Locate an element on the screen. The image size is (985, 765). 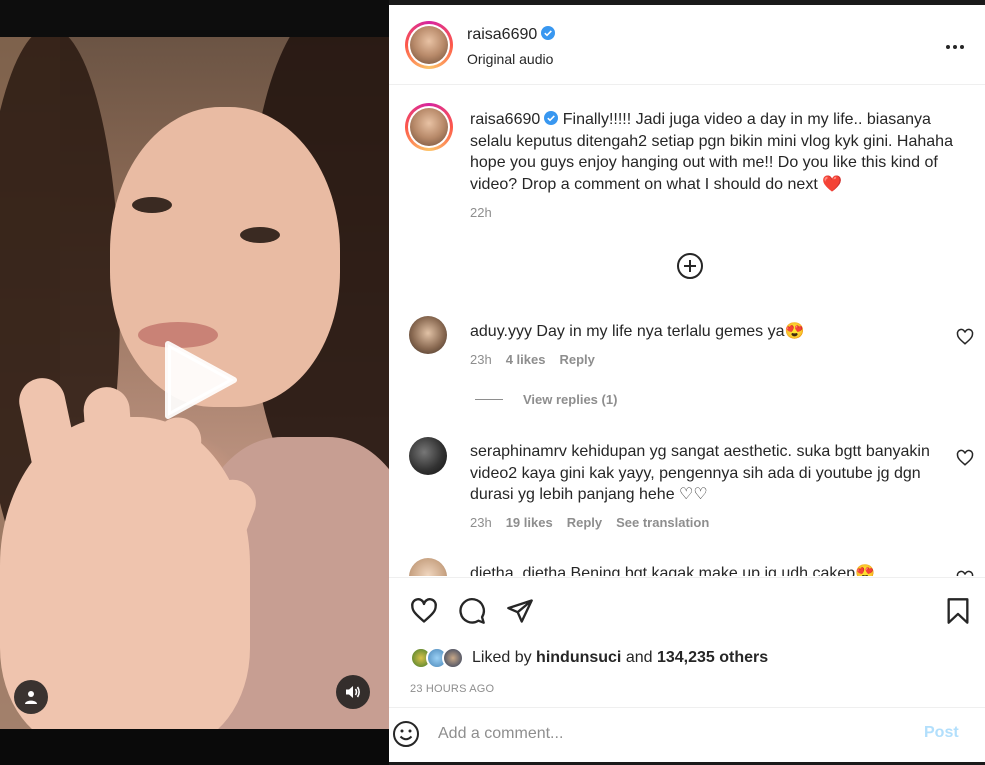
author-username: raisa6690 is located at coordinates (511, 35).